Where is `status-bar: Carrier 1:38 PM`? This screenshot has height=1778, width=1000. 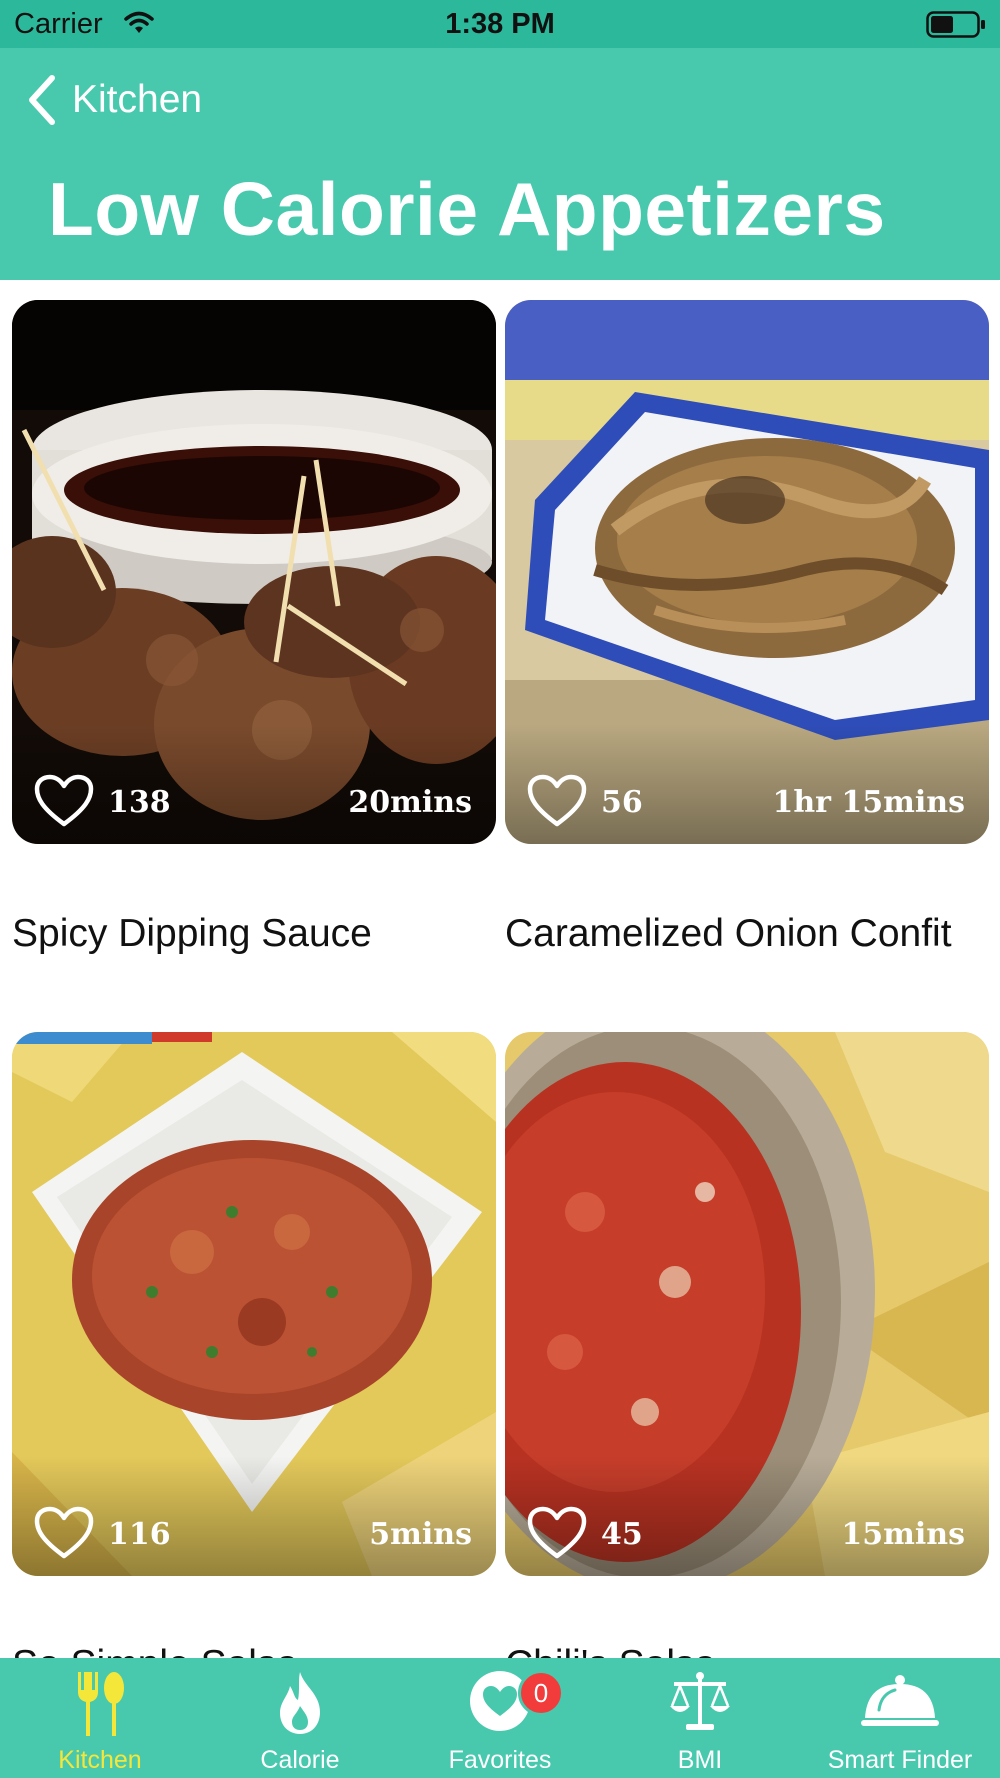
status-bar: Carrier 1:38 PM is located at coordinates (500, 24).